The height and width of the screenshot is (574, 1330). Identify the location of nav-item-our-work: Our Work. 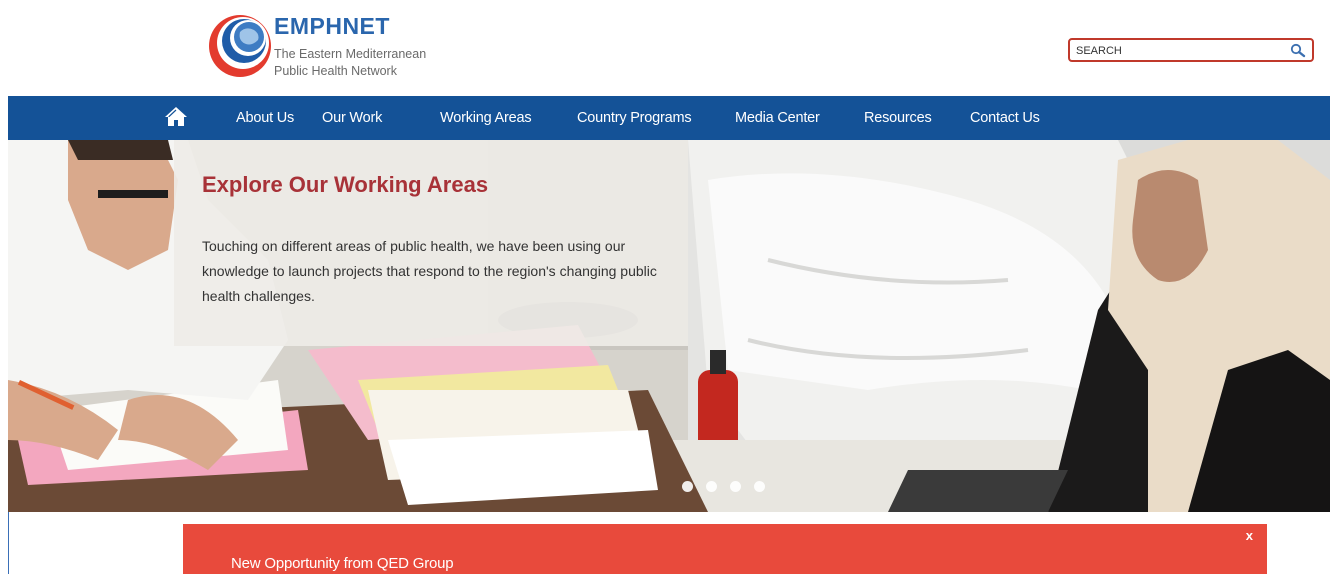
(352, 118).